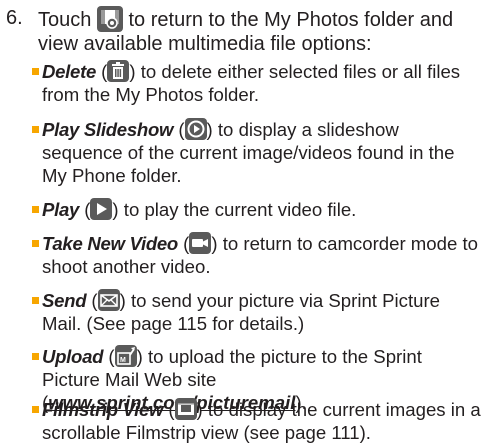  I want to click on svg-text: M, so click(123, 360).